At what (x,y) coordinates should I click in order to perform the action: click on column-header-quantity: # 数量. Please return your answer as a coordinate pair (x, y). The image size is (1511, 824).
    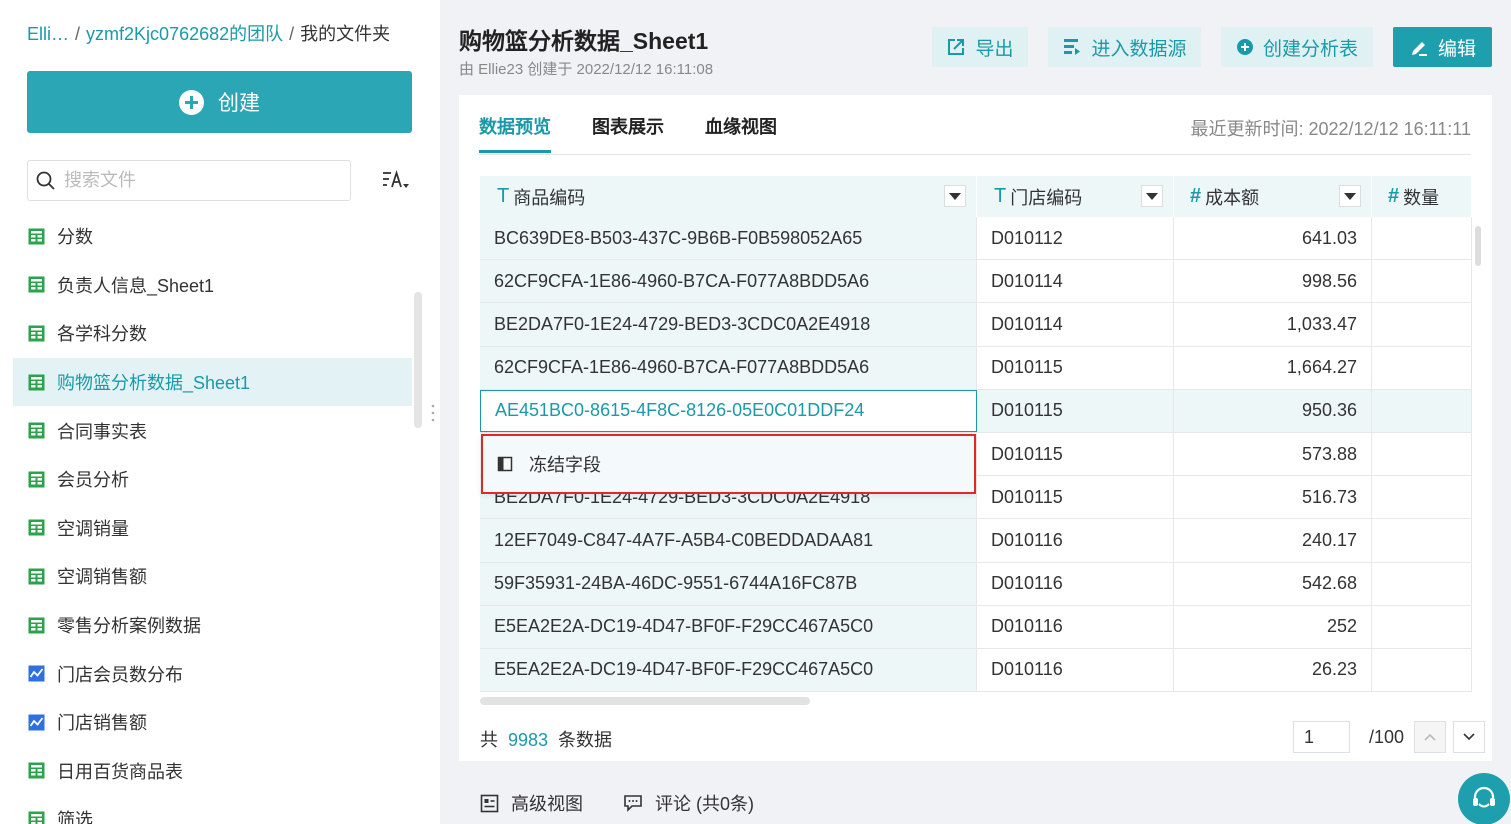
    Looking at the image, I should click on (1422, 196).